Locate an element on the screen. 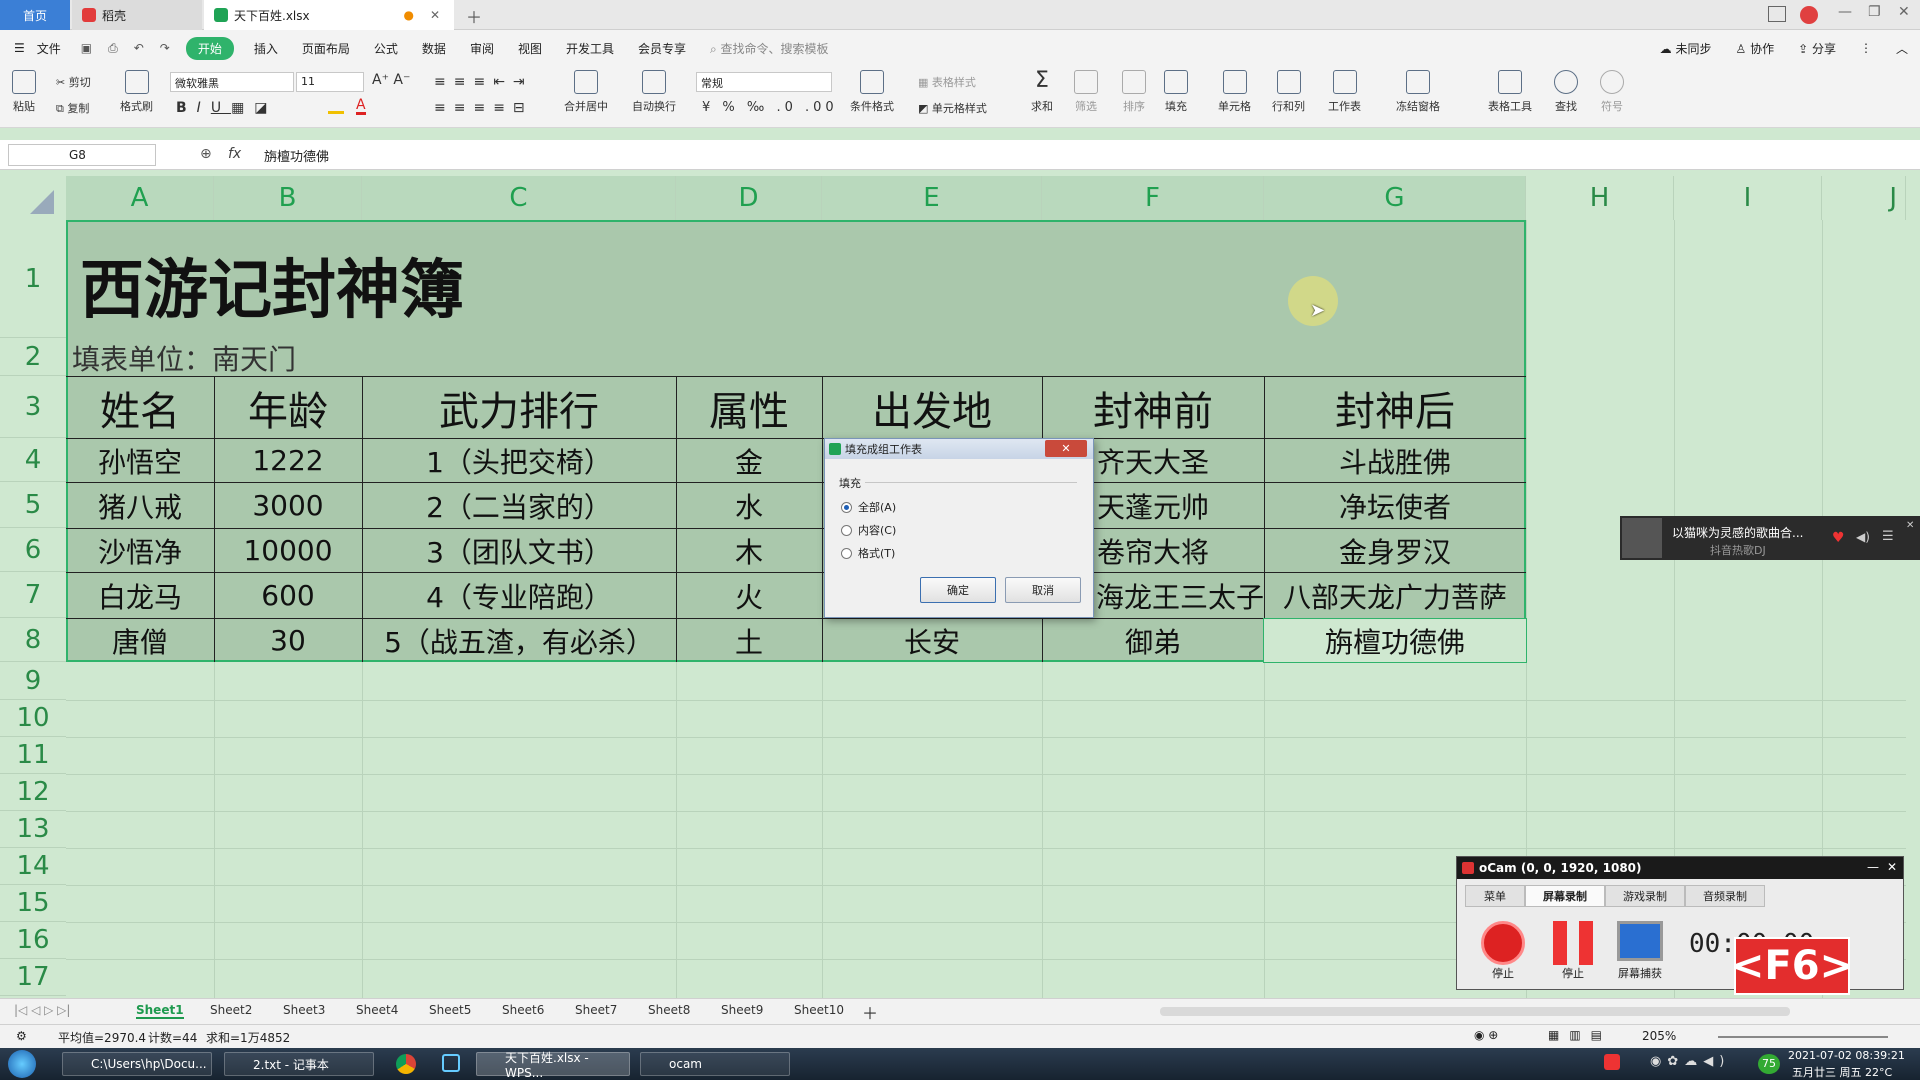  font-size-select: 11 is located at coordinates (330, 82).